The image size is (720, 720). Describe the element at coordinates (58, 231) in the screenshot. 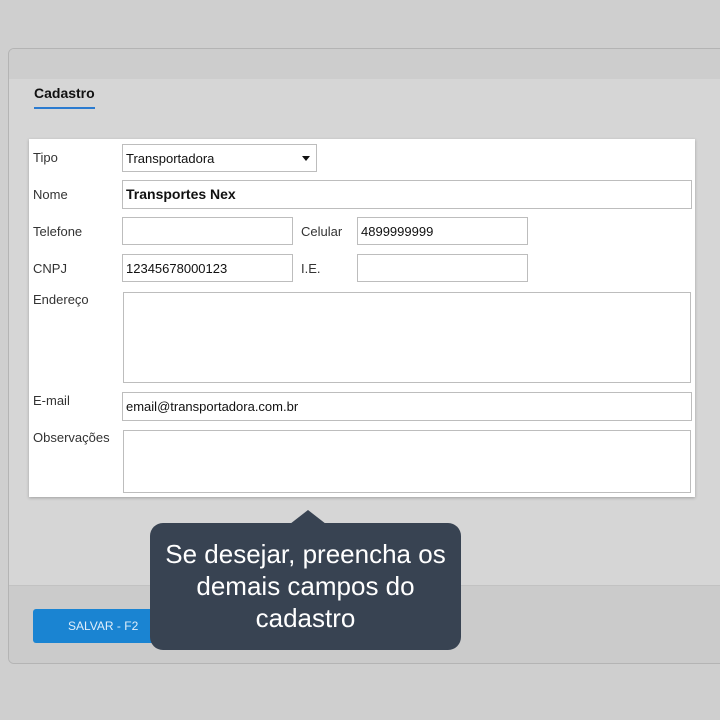

I see `telefone-label: Telefone` at that location.